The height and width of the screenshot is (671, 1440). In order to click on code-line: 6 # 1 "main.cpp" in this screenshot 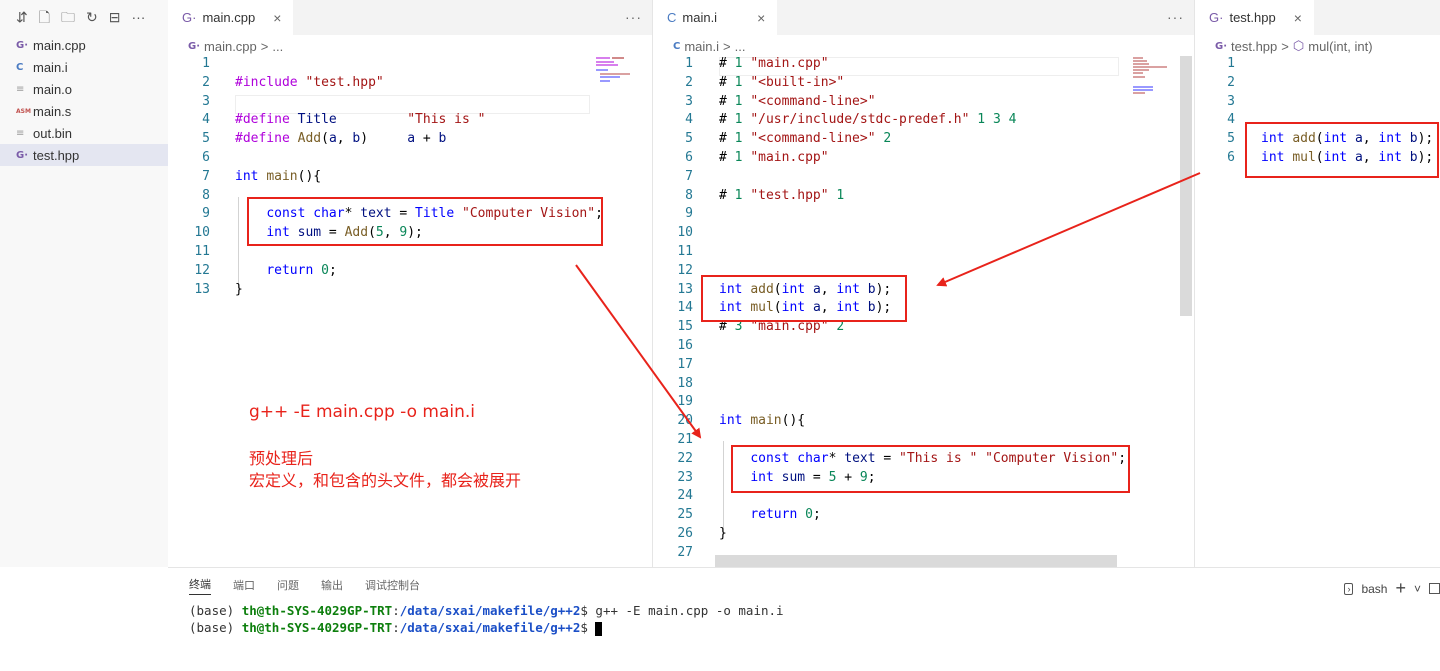, I will do `click(740, 158)`.